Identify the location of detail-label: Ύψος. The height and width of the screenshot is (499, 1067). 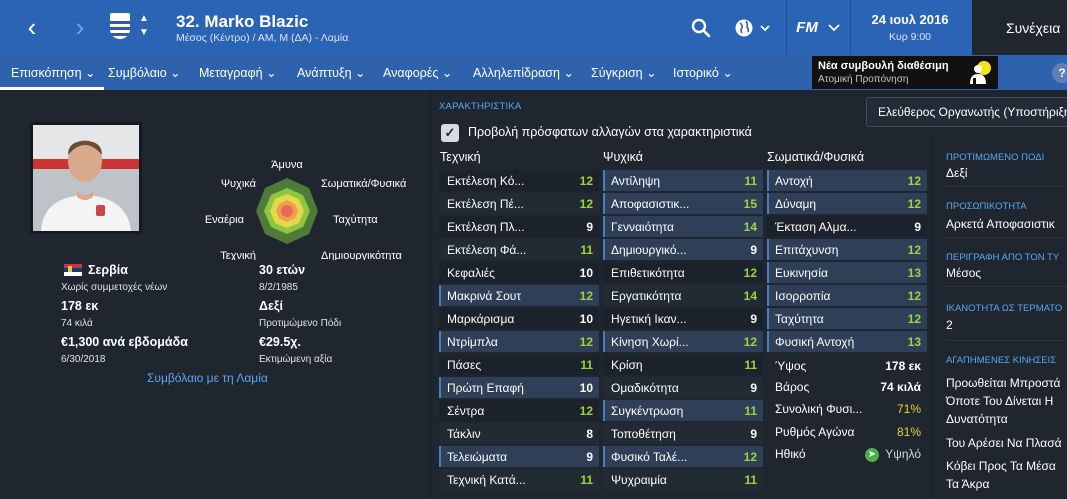
(791, 366).